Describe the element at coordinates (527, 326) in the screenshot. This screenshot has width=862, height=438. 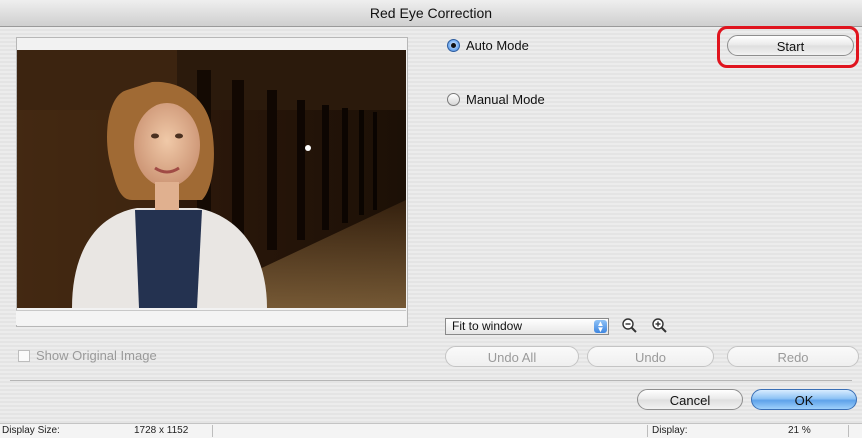
I see `zoom-select: Fit to window ▲ ▼` at that location.